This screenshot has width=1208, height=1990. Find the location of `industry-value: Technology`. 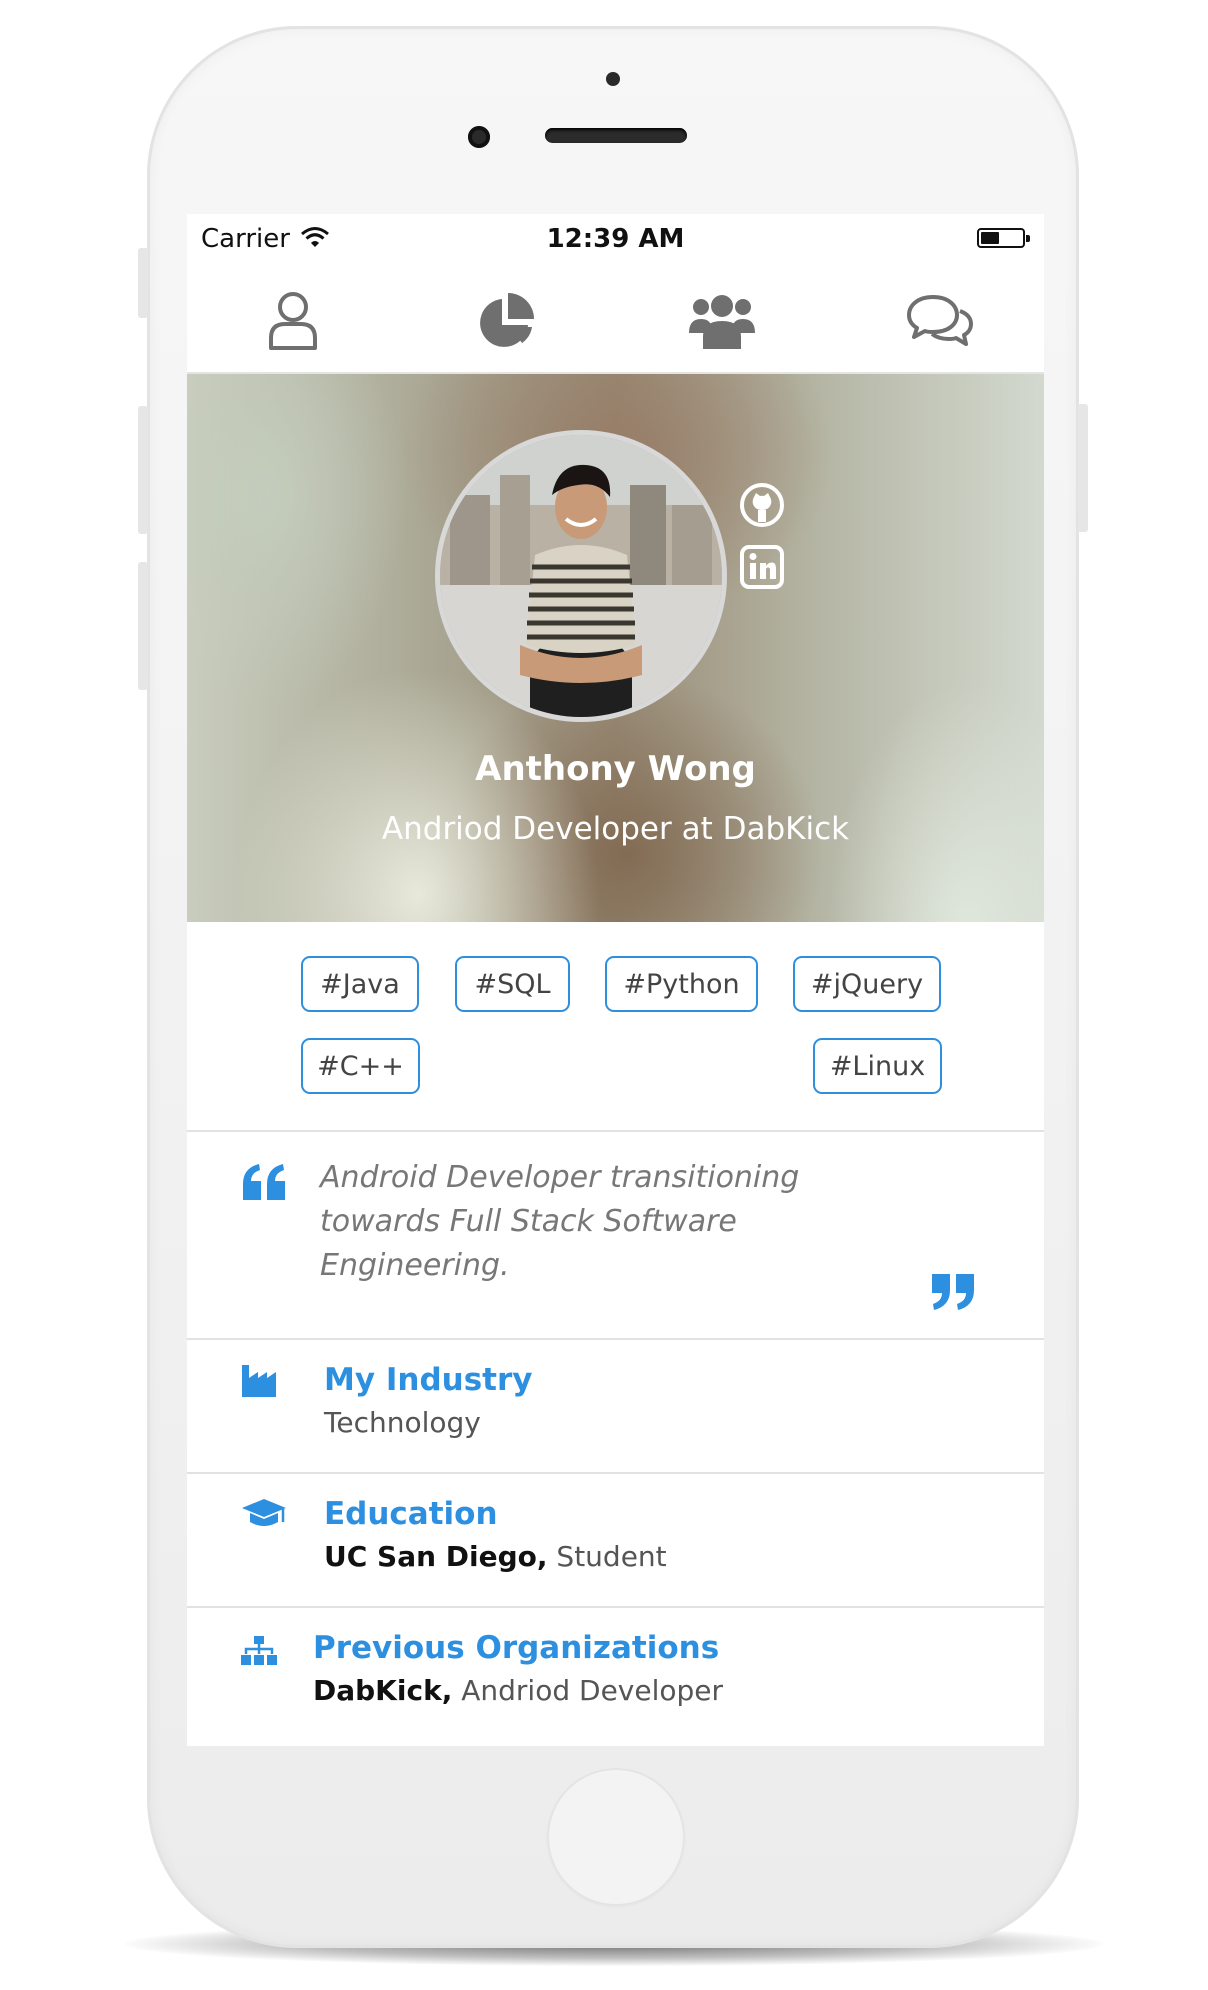

industry-value: Technology is located at coordinates (402, 1422).